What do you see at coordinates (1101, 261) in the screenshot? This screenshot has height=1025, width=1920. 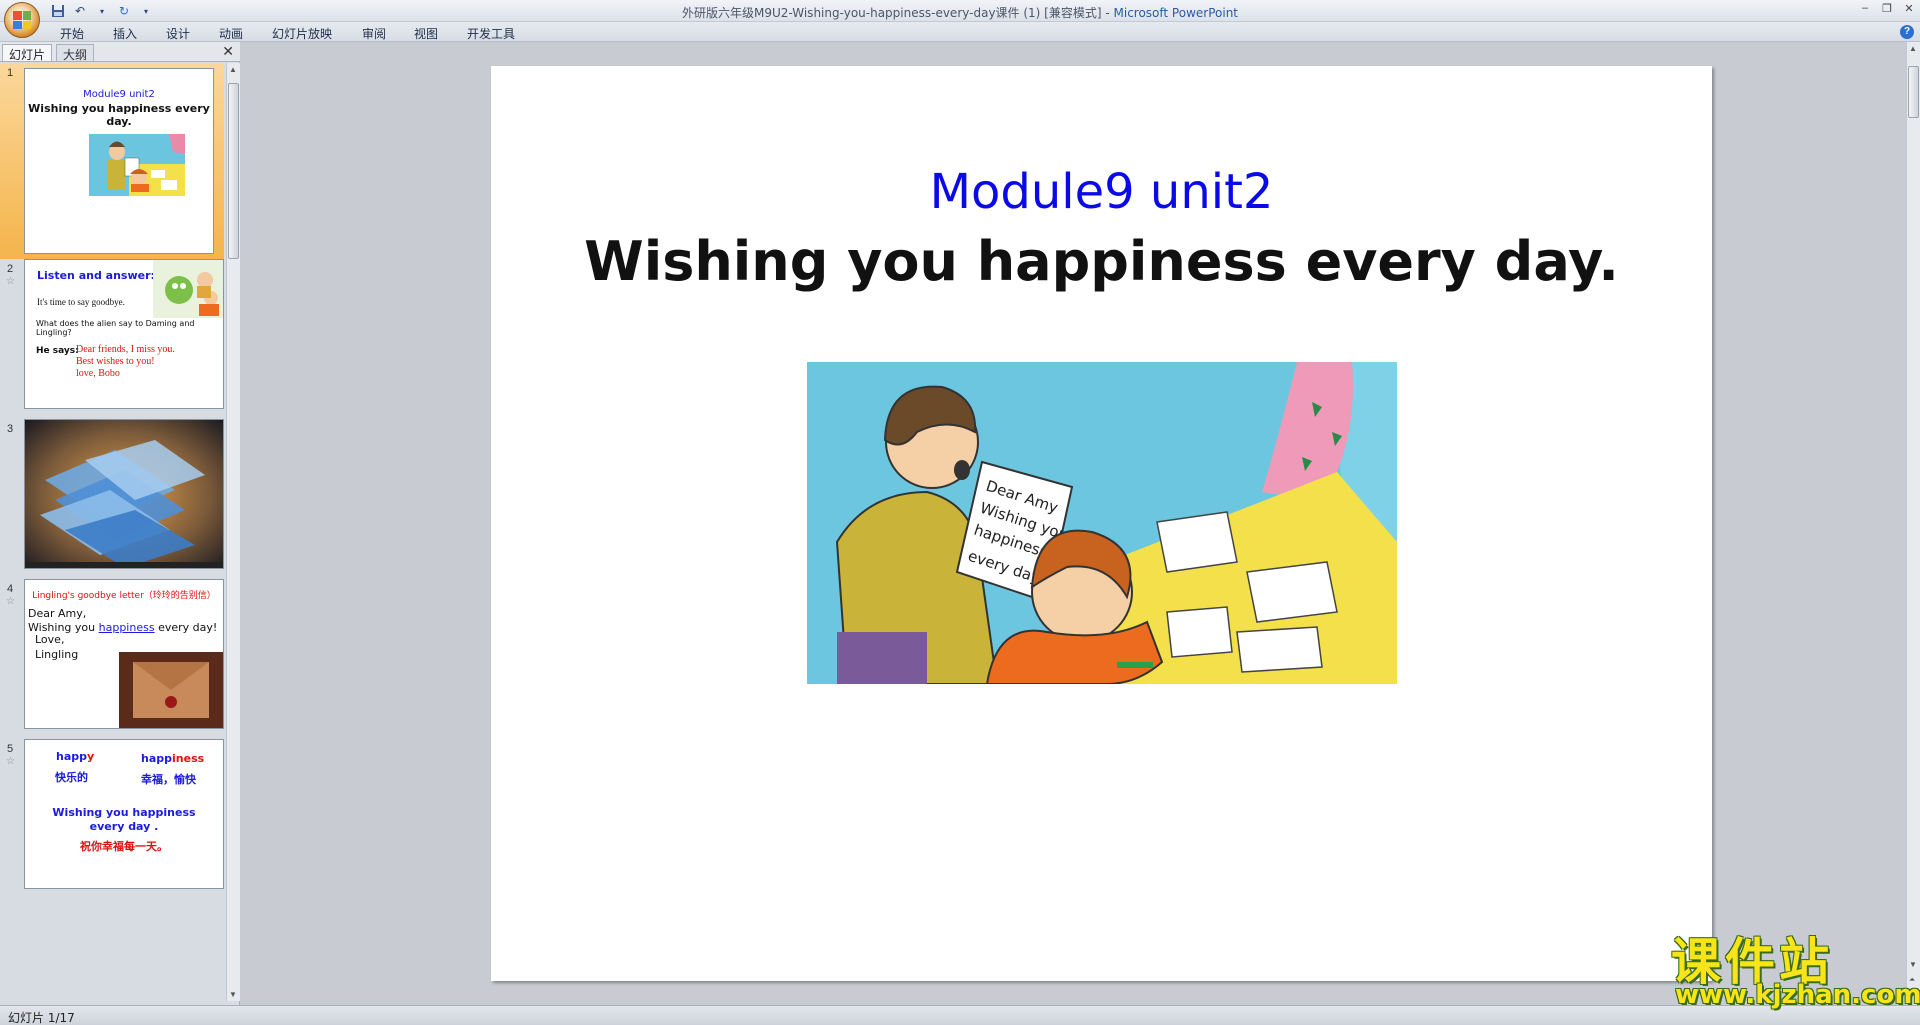 I see `slide-title: Wishing you happiness every day.` at bounding box center [1101, 261].